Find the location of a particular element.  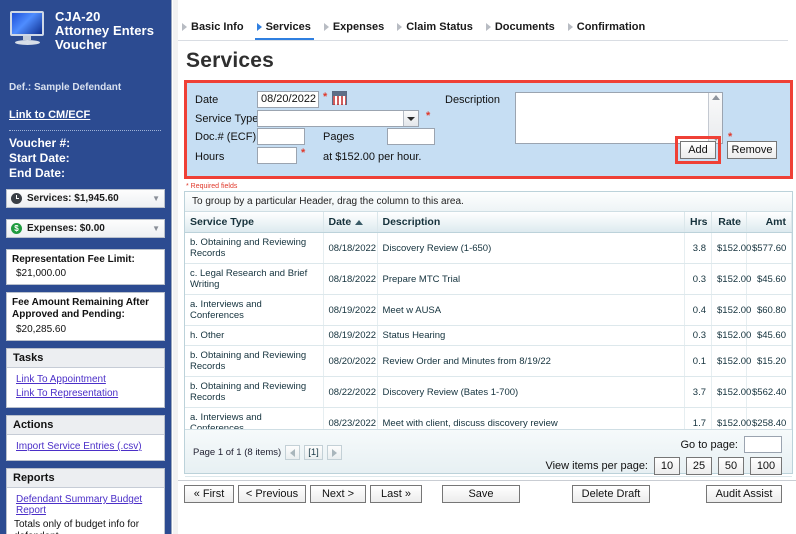

task-link-representation: Link To Representation is located at coordinates (87, 393).